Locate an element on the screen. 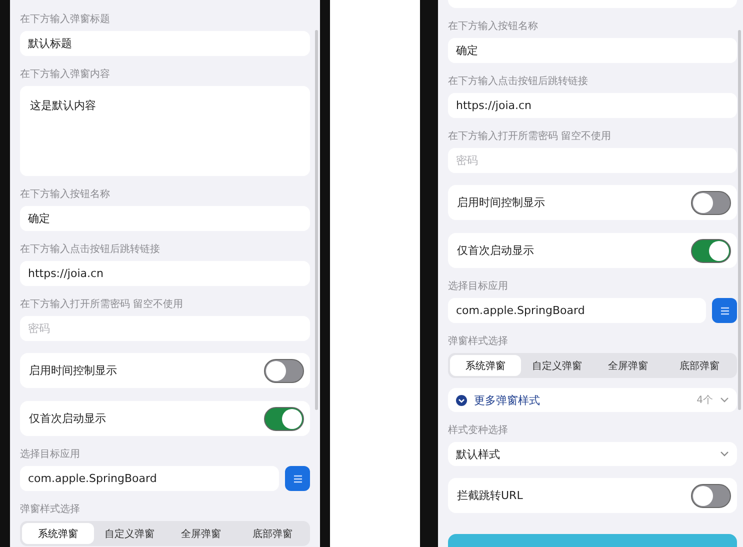  disclosure-label: 更多弹窗样式 is located at coordinates (507, 400).